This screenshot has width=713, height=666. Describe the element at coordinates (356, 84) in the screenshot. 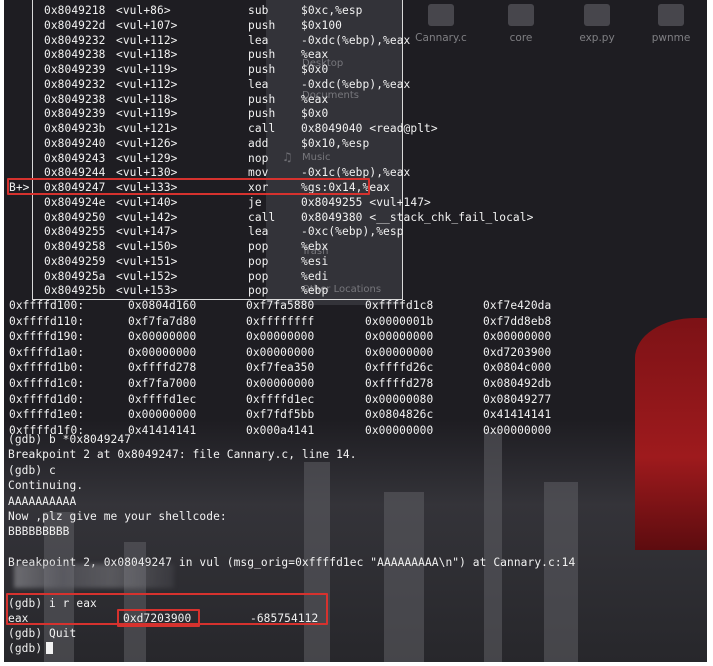

I see `instruction-operands: -0xdc(%ebp),%eax` at that location.